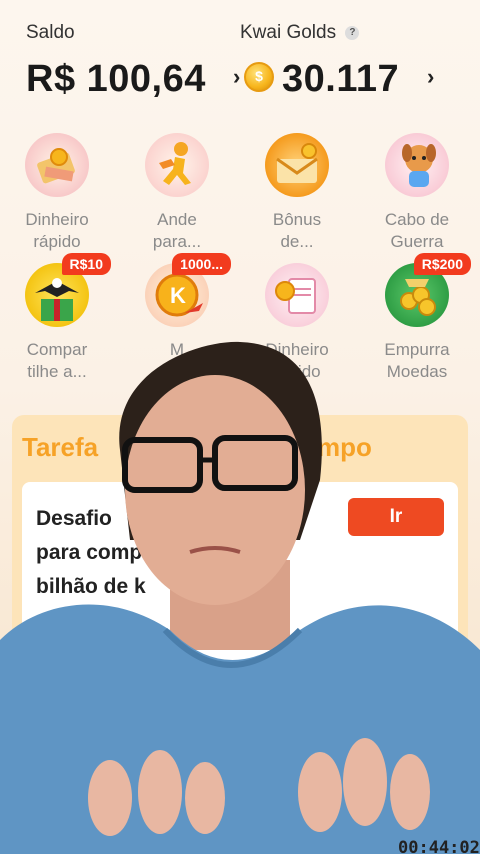 The width and height of the screenshot is (480, 854). I want to click on help-icon: ?, so click(352, 32).